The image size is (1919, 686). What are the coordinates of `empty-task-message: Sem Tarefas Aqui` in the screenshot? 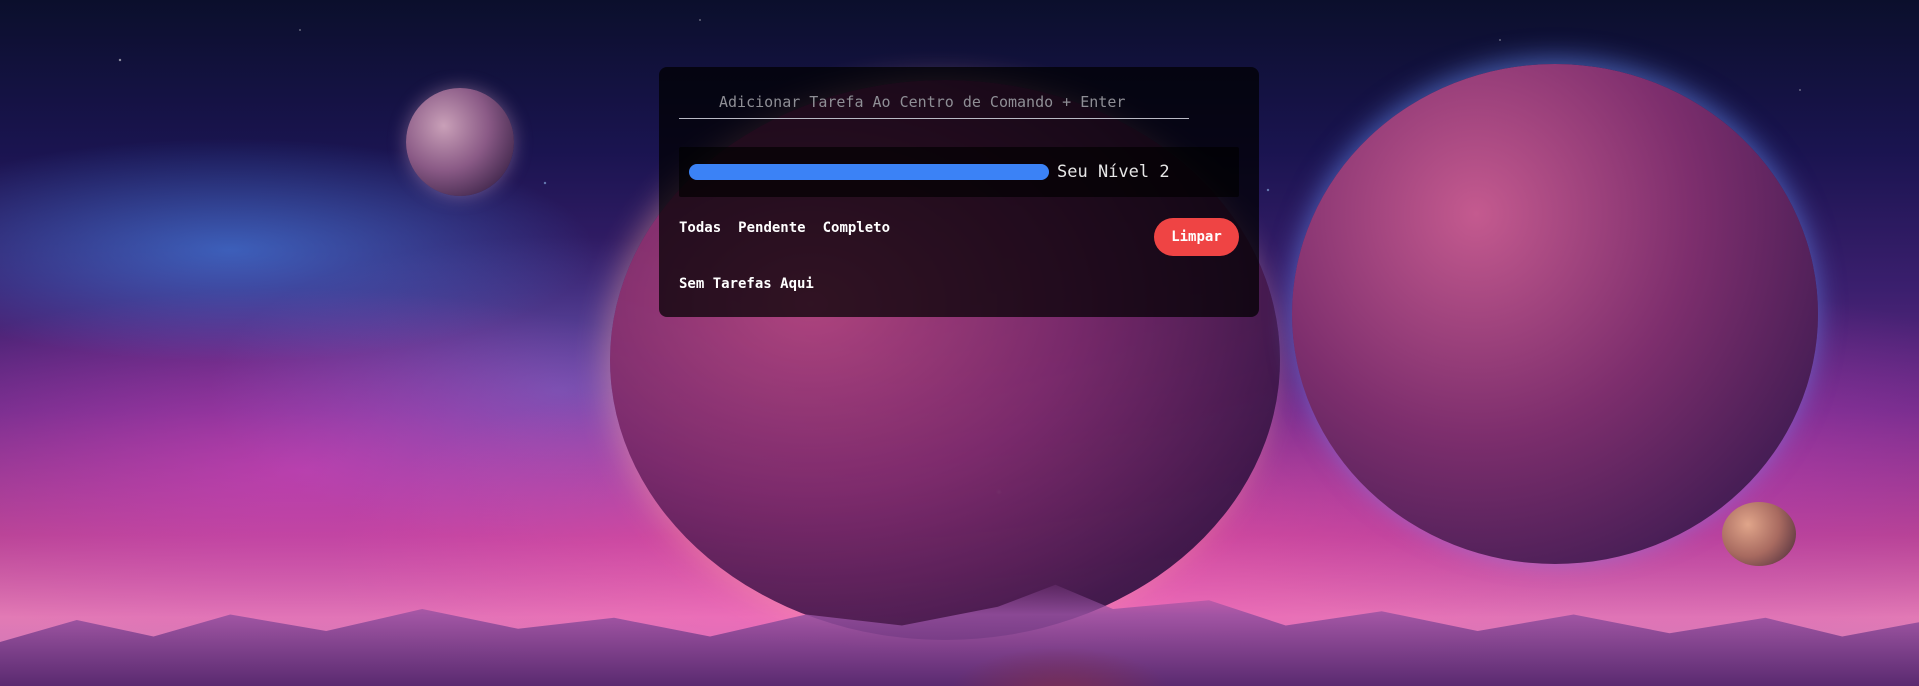 It's located at (746, 284).